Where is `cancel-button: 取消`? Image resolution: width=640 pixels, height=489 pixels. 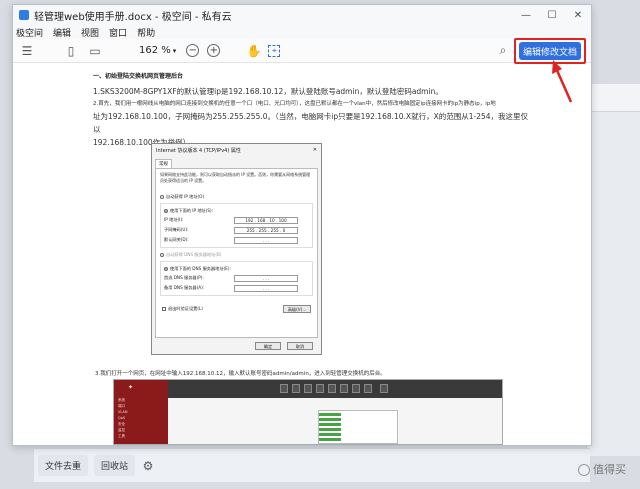
cancel-button: 取消 is located at coordinates (300, 346).